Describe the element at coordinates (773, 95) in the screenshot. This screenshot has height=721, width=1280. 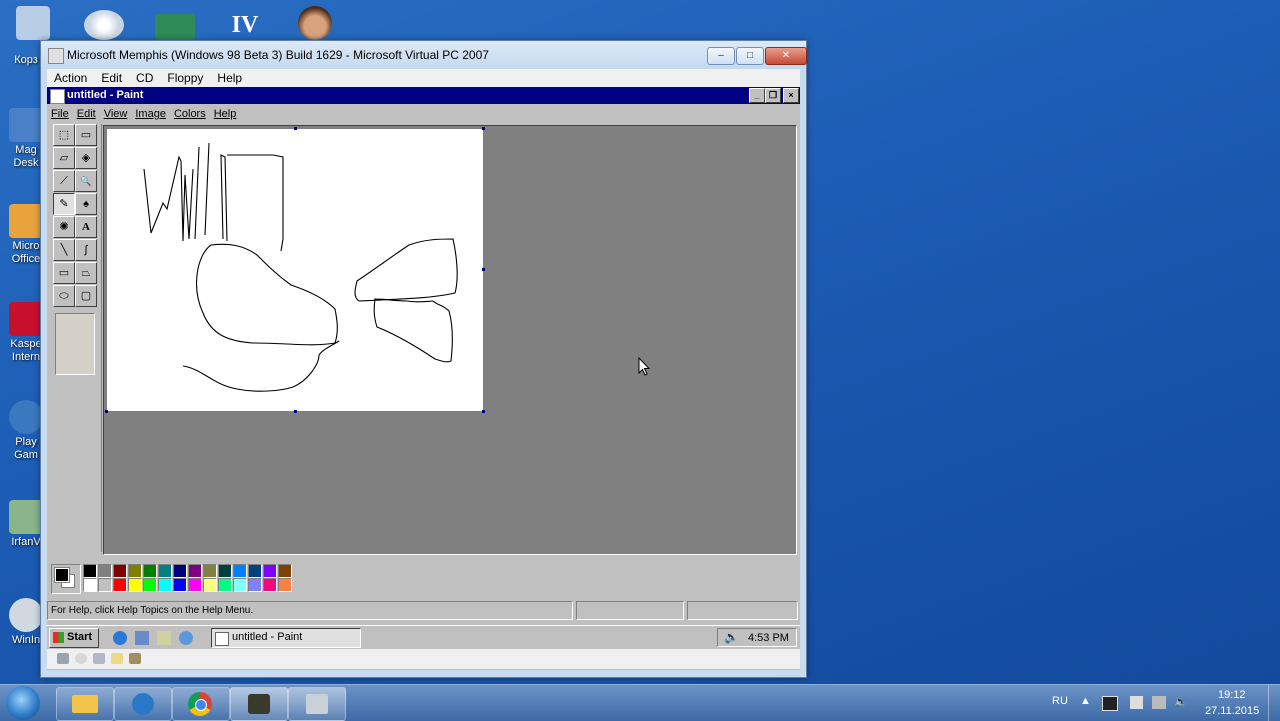
I see `paint-restore-button: ❐` at that location.